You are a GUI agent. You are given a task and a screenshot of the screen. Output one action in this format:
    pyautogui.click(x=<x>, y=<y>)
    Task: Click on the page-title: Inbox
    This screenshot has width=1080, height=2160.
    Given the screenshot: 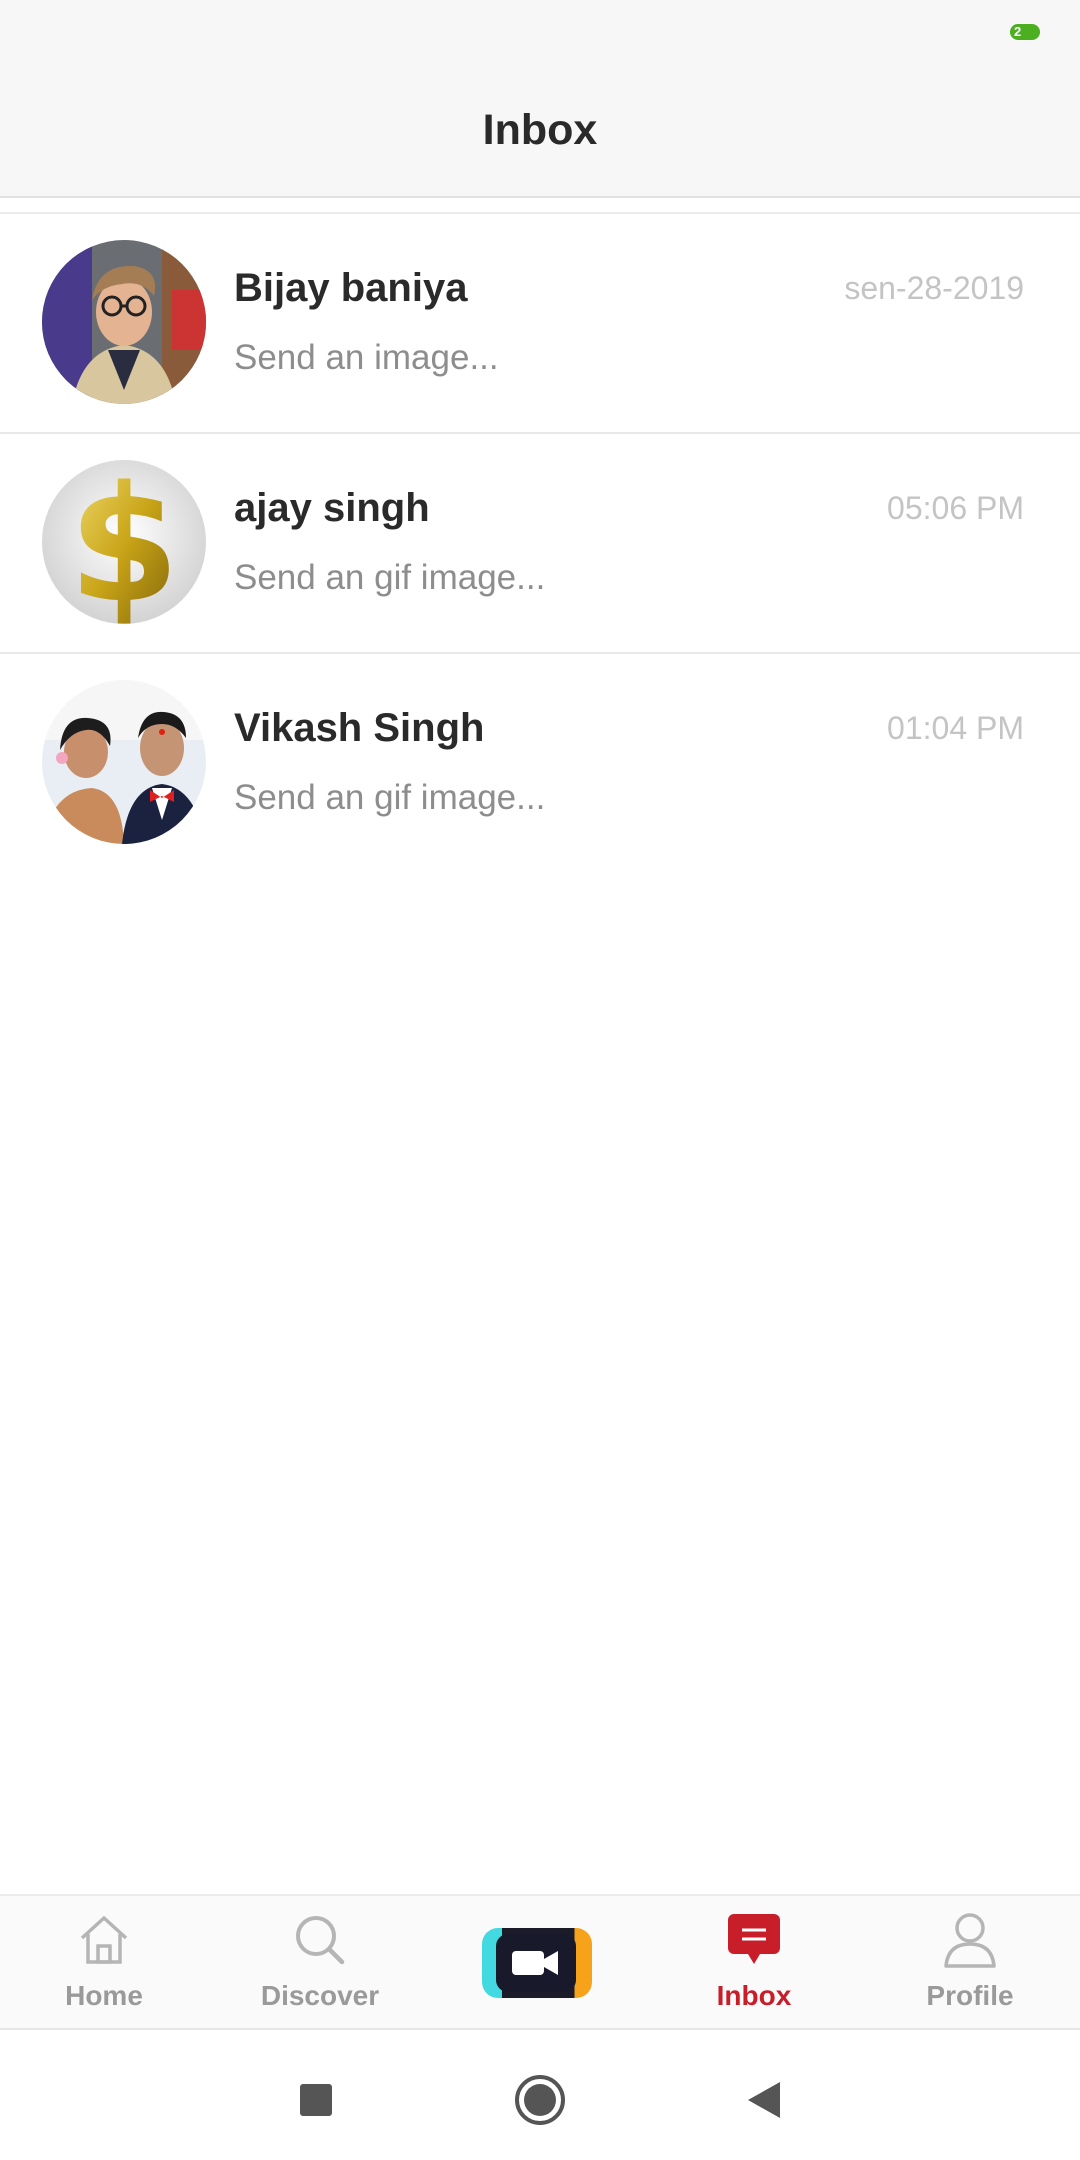 What is the action you would take?
    pyautogui.click(x=540, y=130)
    